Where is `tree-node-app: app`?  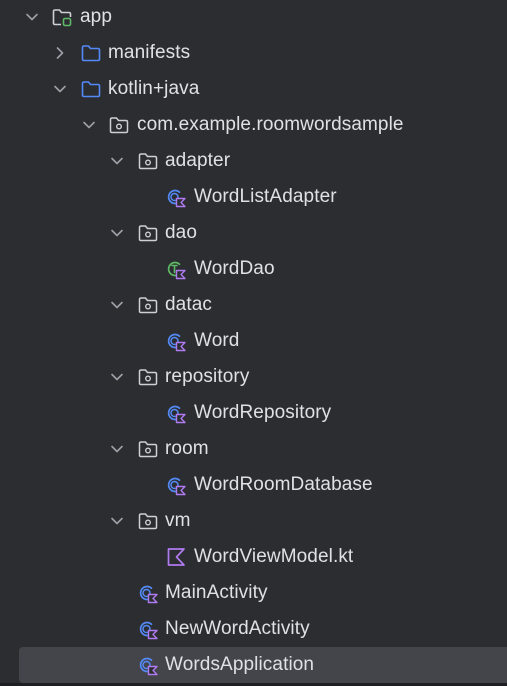 tree-node-app: app is located at coordinates (253, 17).